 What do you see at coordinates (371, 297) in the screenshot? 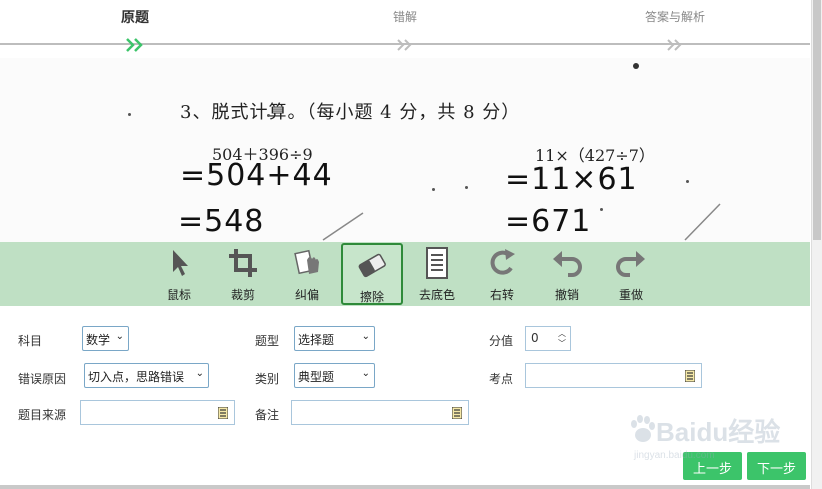
I see `tool-label: 擦除` at bounding box center [371, 297].